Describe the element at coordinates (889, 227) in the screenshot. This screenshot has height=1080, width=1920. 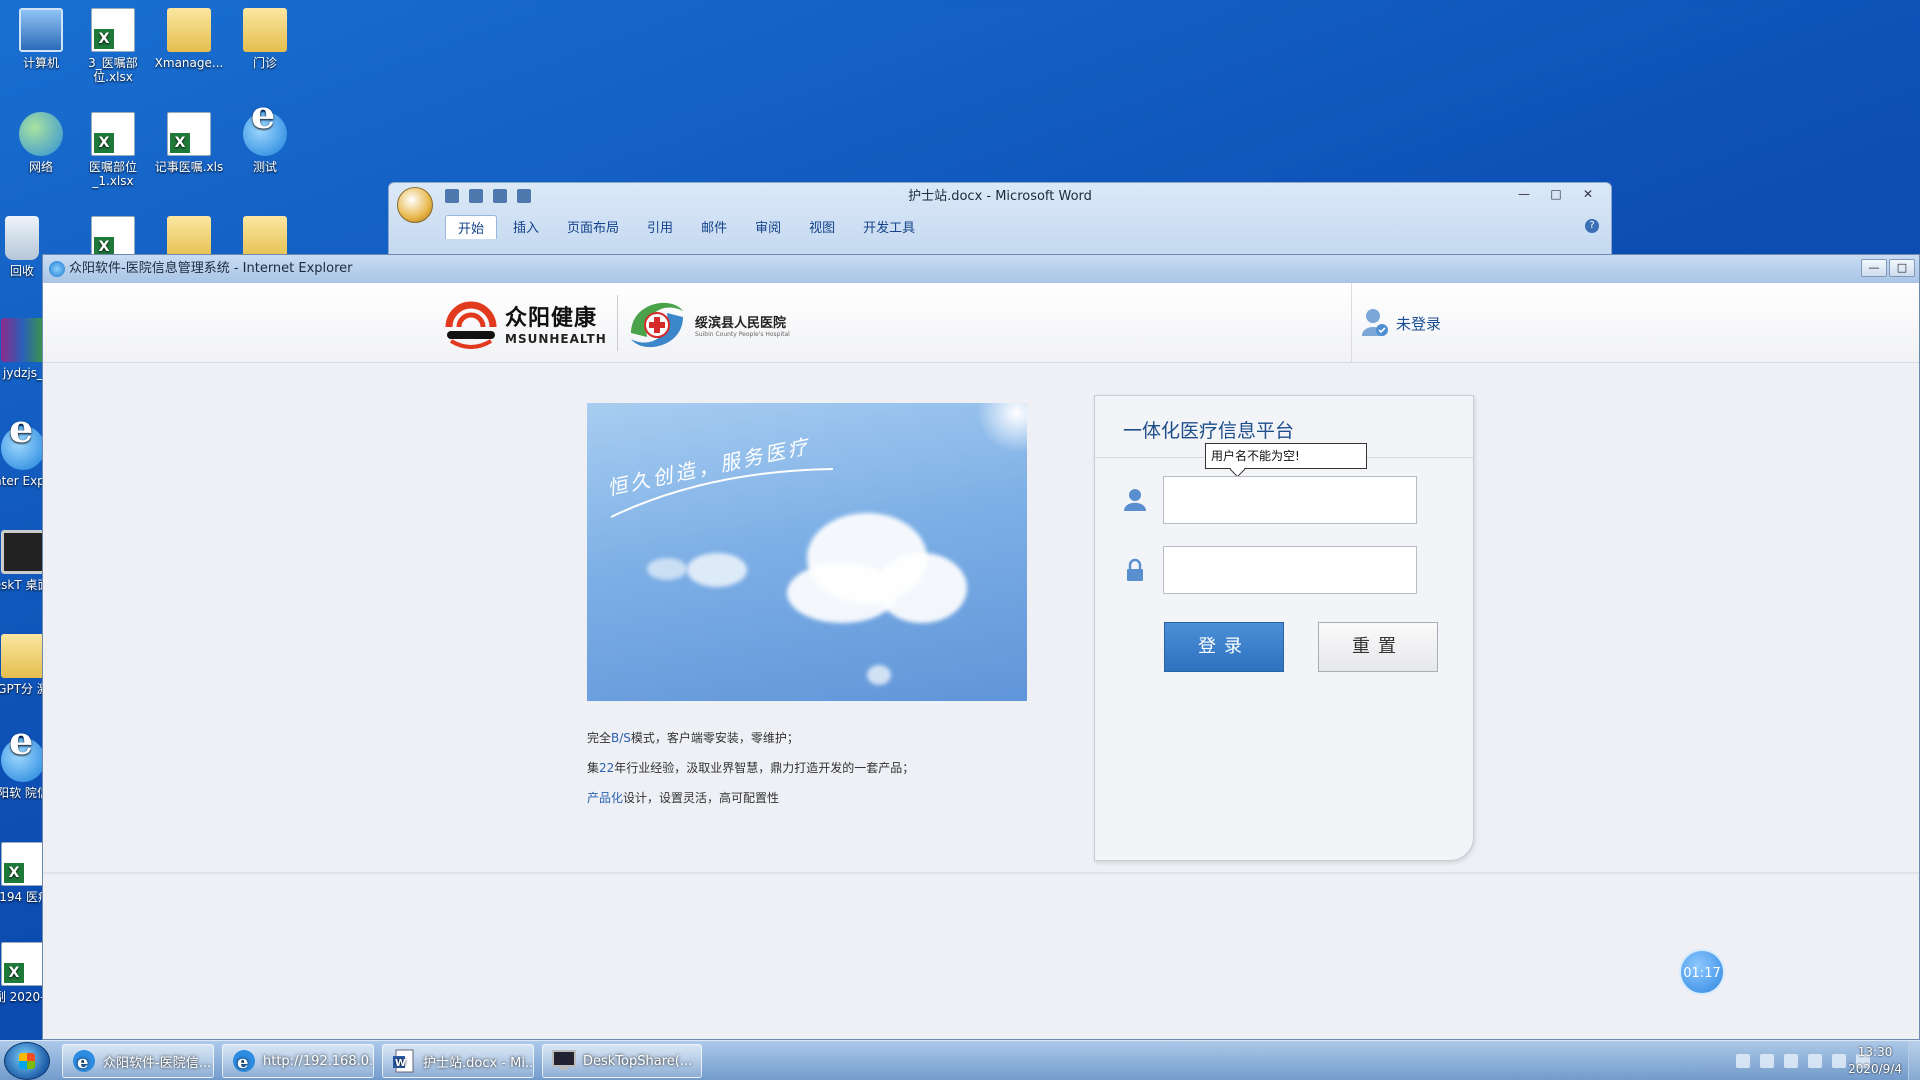
I see `tab-developer: 开发工具` at that location.